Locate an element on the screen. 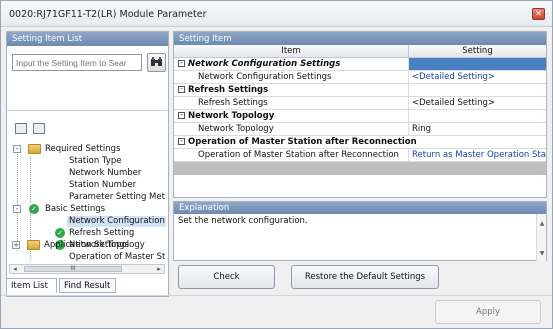  tab-item-list: Item List is located at coordinates (31, 285).